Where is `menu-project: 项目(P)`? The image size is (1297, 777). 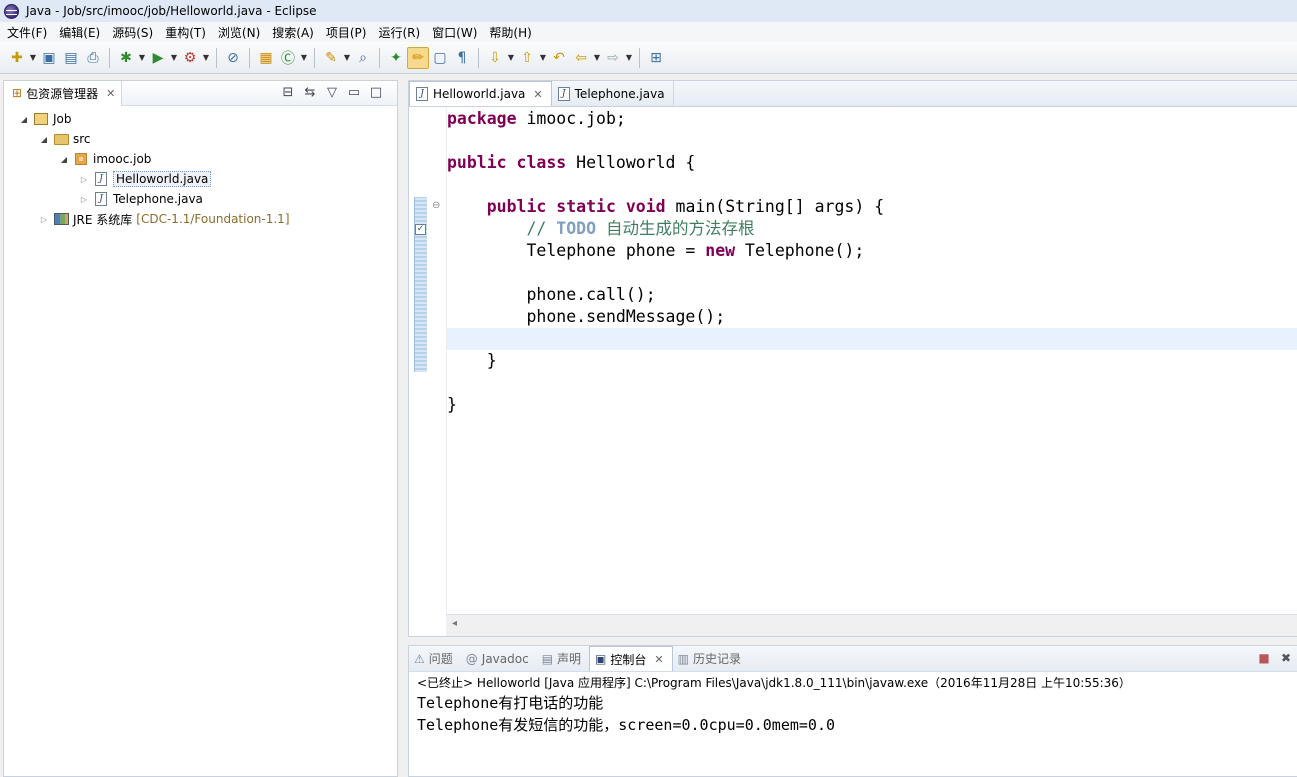 menu-project: 项目(P) is located at coordinates (347, 32).